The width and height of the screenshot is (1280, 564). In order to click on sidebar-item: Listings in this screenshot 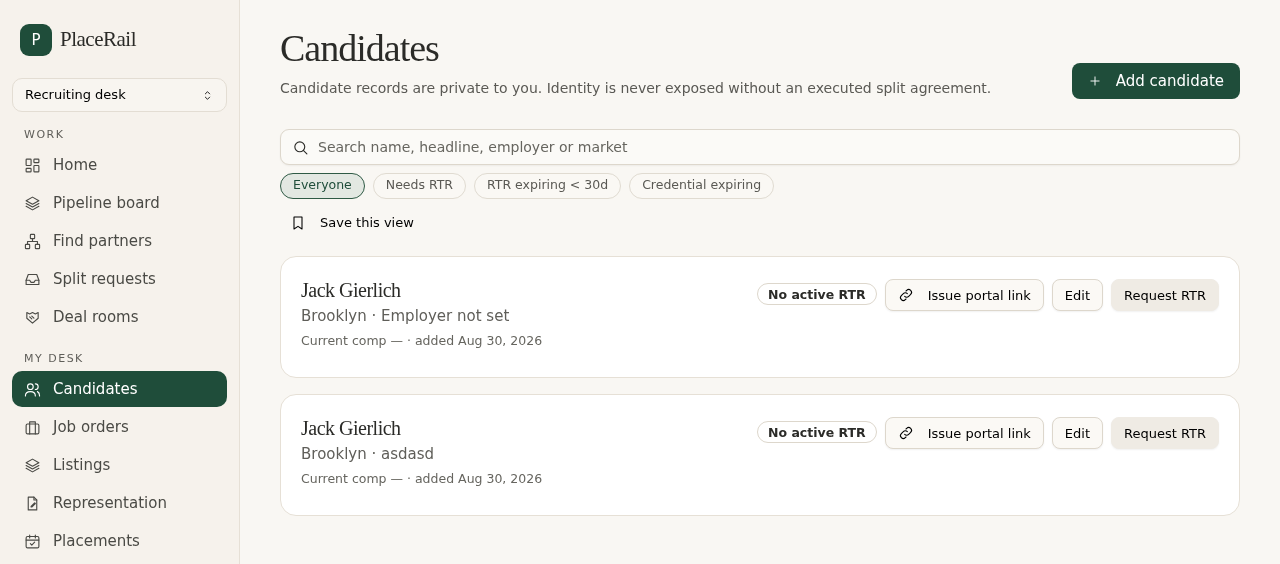, I will do `click(119, 465)`.